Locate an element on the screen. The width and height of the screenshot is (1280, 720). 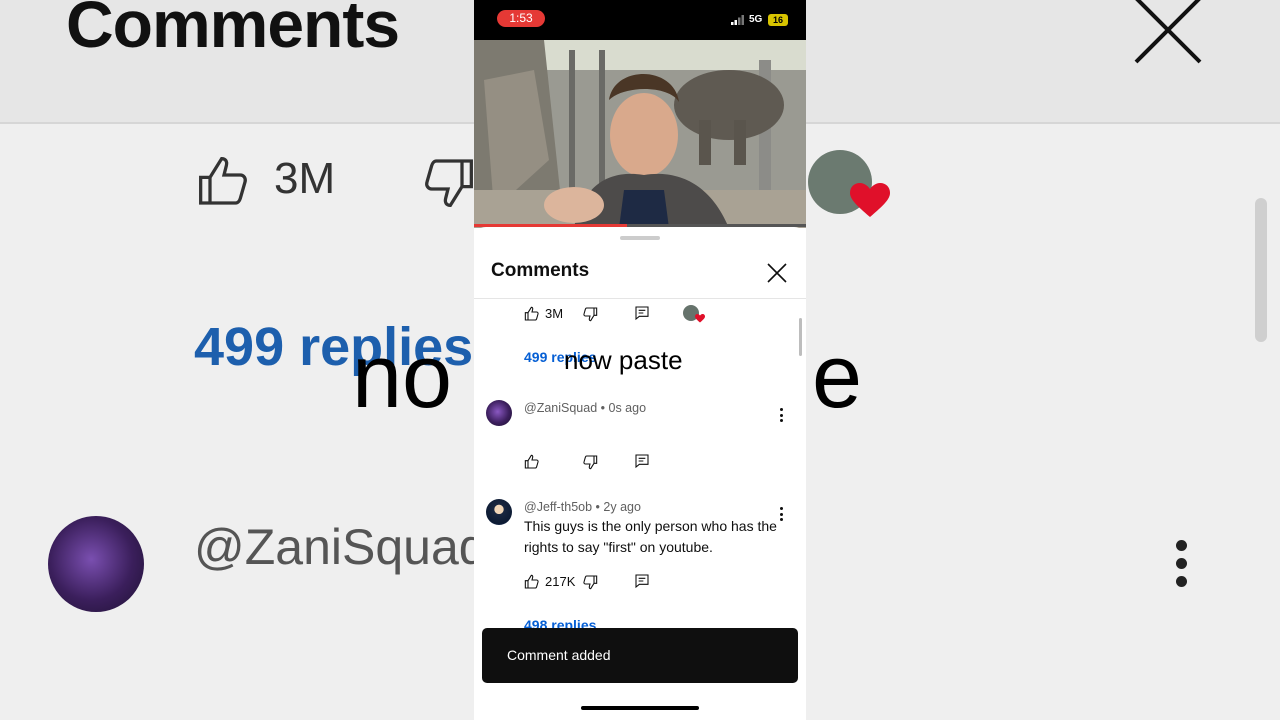
comment-handle: @ZaniSquad is located at coordinates (560, 408).